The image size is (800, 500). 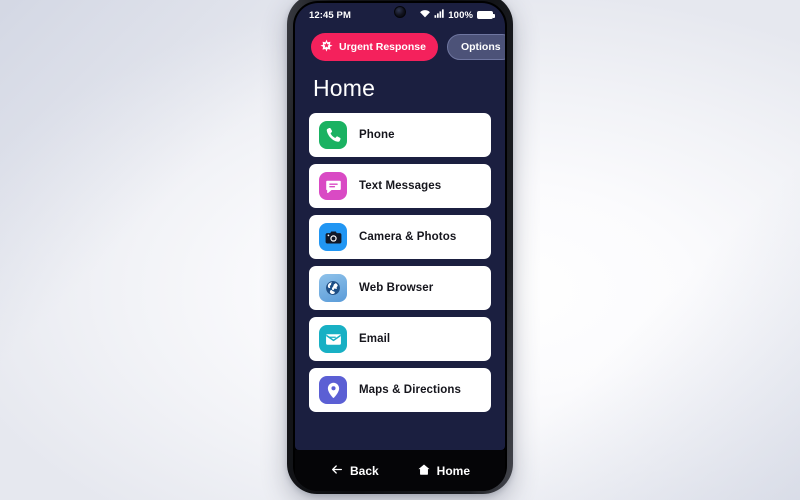 What do you see at coordinates (400, 15) in the screenshot?
I see `status-bar: 12:45 PM 100%` at bounding box center [400, 15].